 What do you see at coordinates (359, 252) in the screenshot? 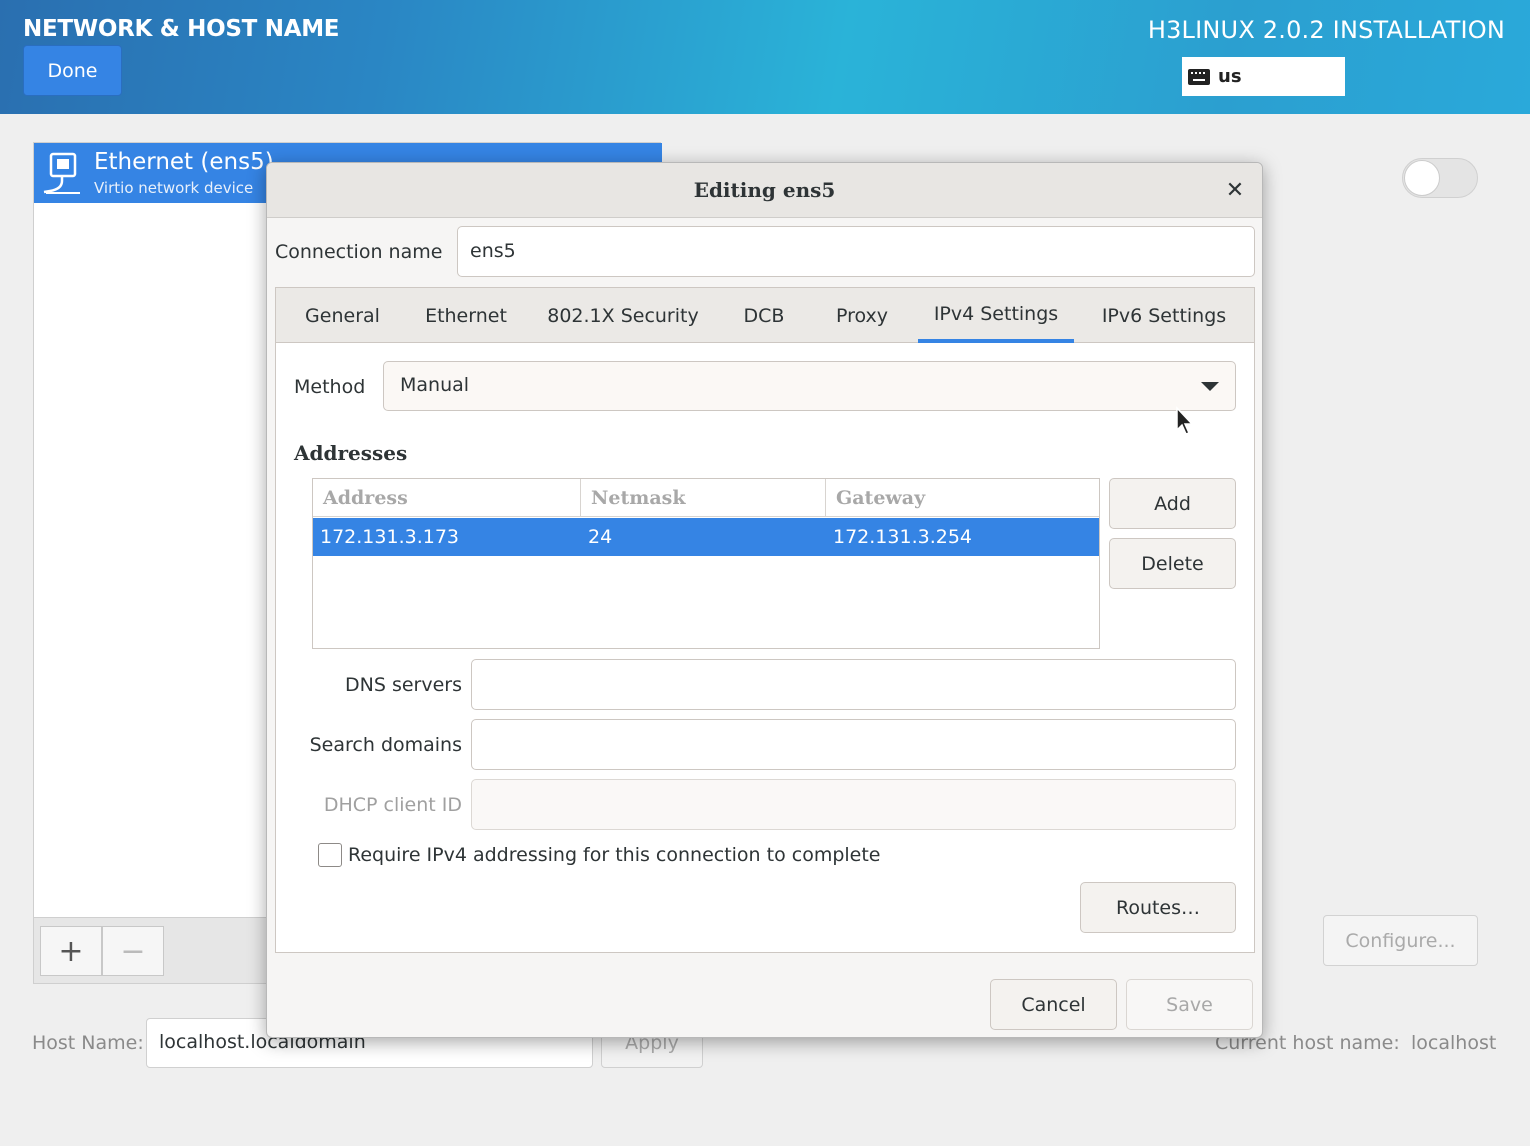
I see `connection-name-label: Connection name` at bounding box center [359, 252].